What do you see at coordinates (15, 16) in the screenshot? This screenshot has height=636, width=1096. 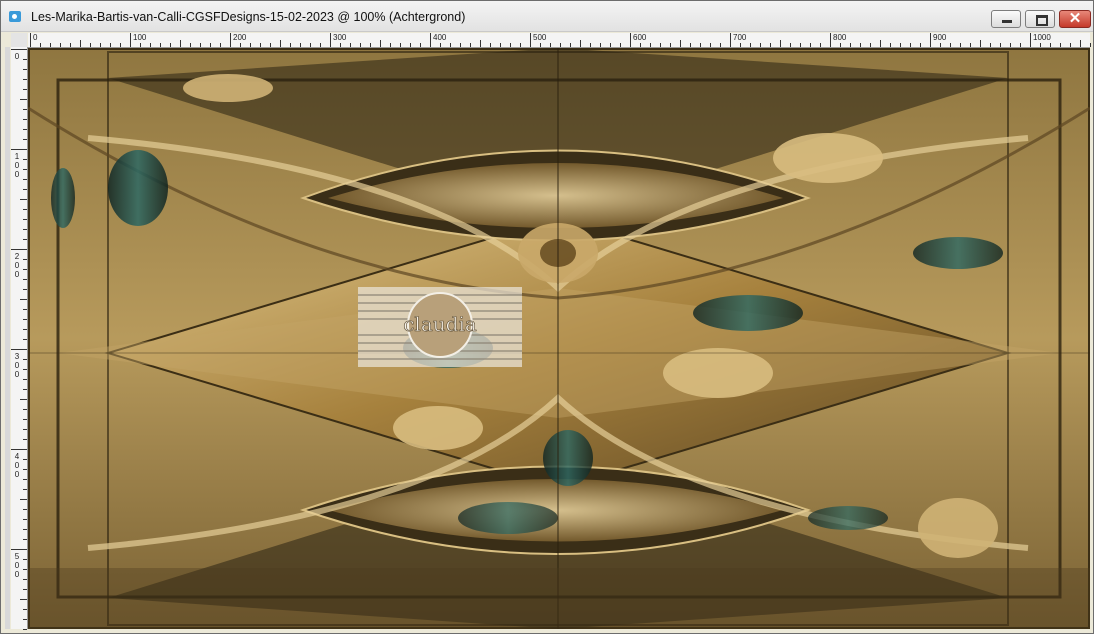 I see `app-document-icon` at bounding box center [15, 16].